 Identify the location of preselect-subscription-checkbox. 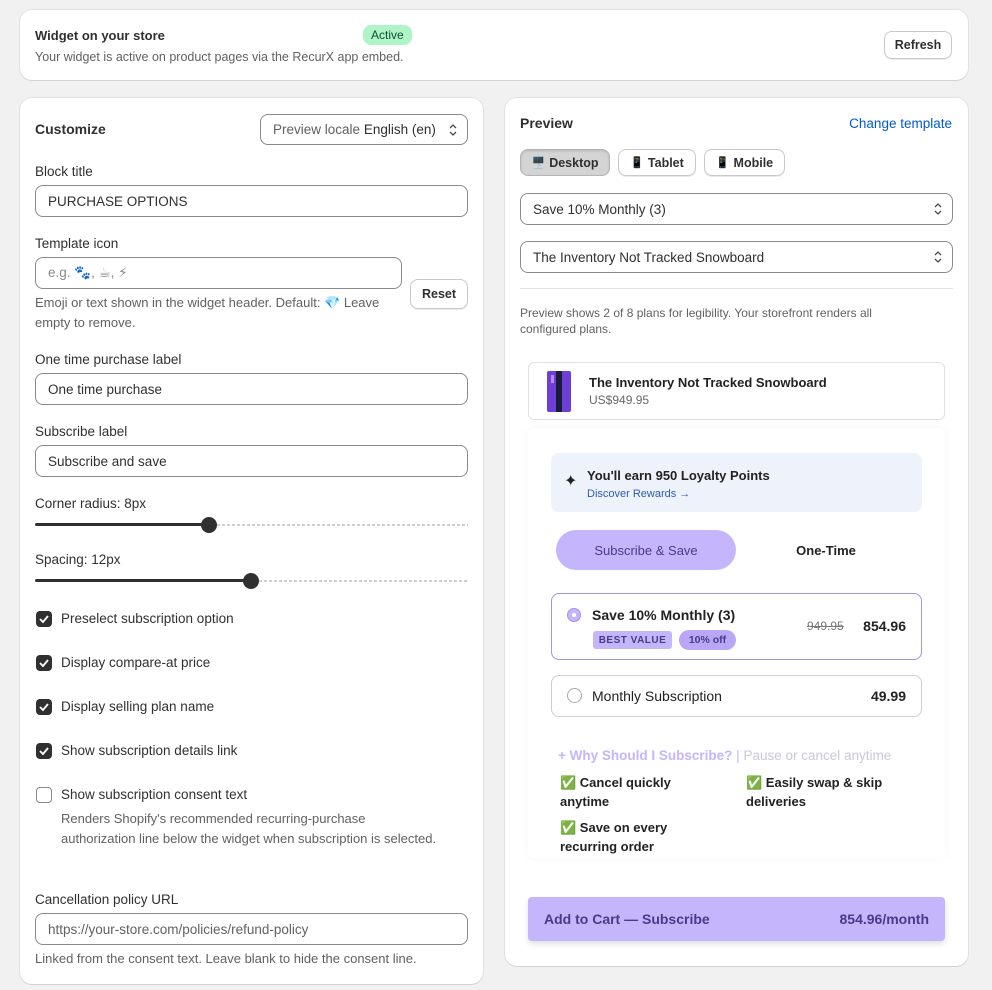
(44, 619).